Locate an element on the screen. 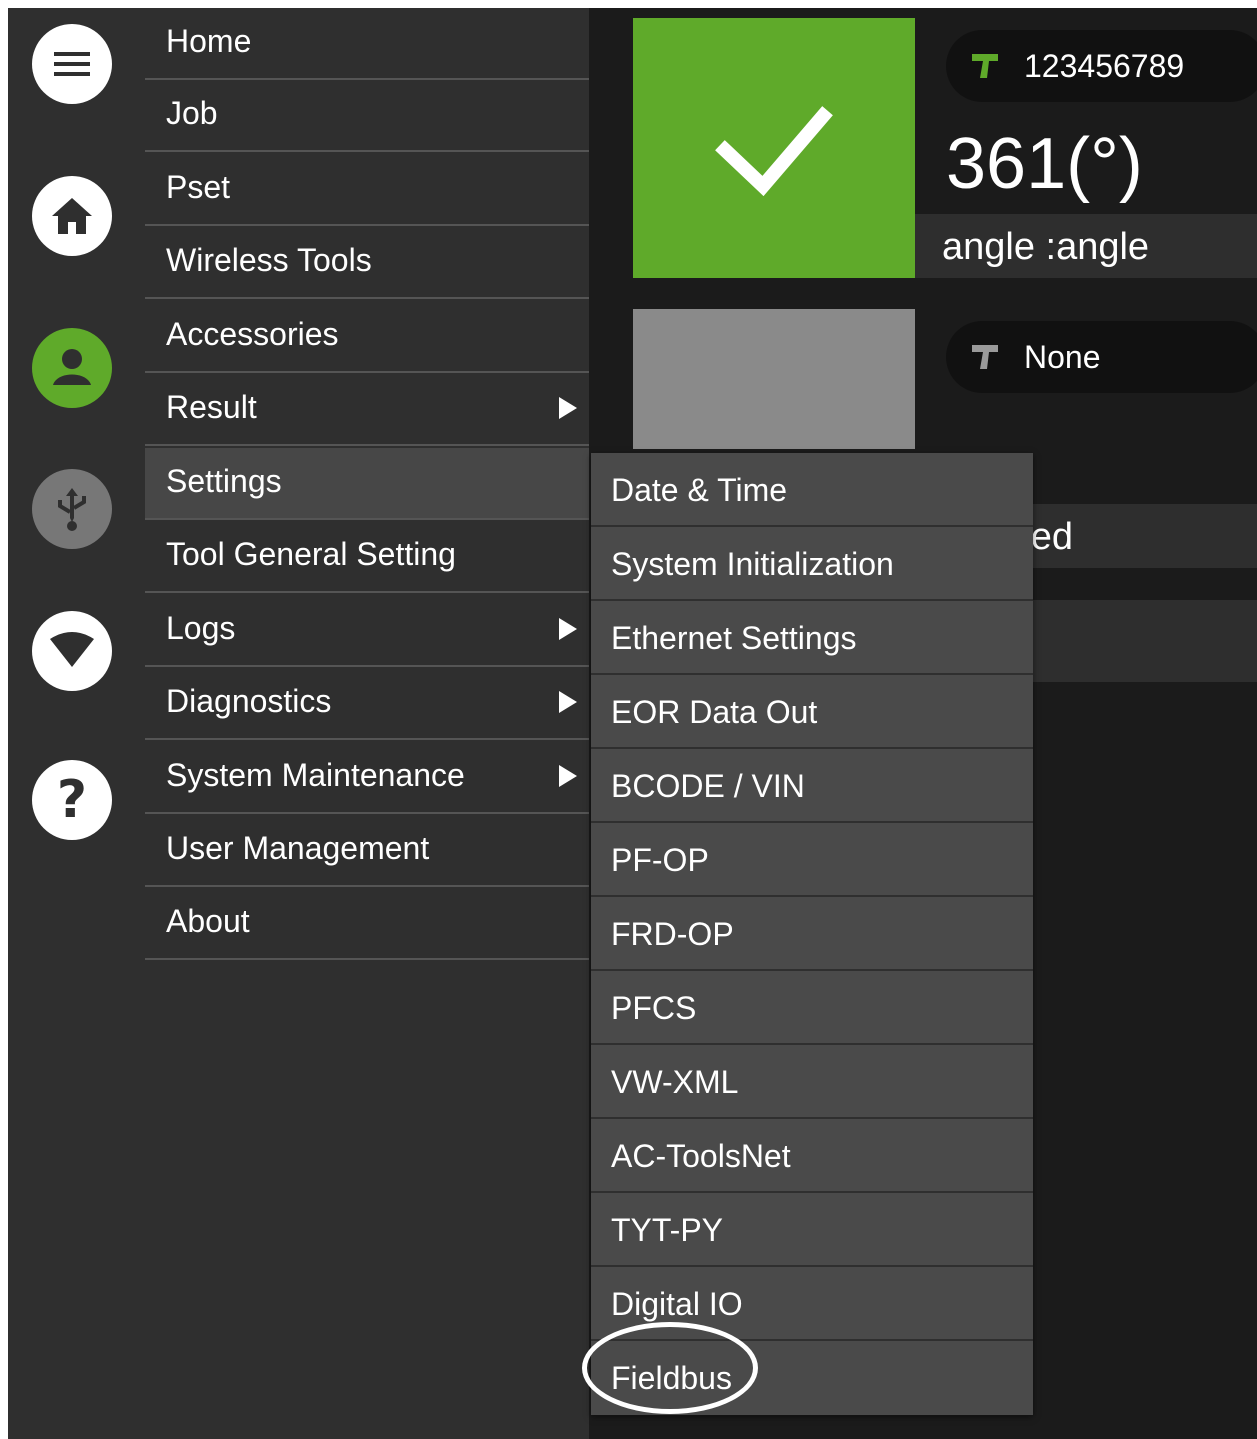 The width and height of the screenshot is (1257, 1439). submenu-item-digital-io: Digital IO is located at coordinates (812, 1304).